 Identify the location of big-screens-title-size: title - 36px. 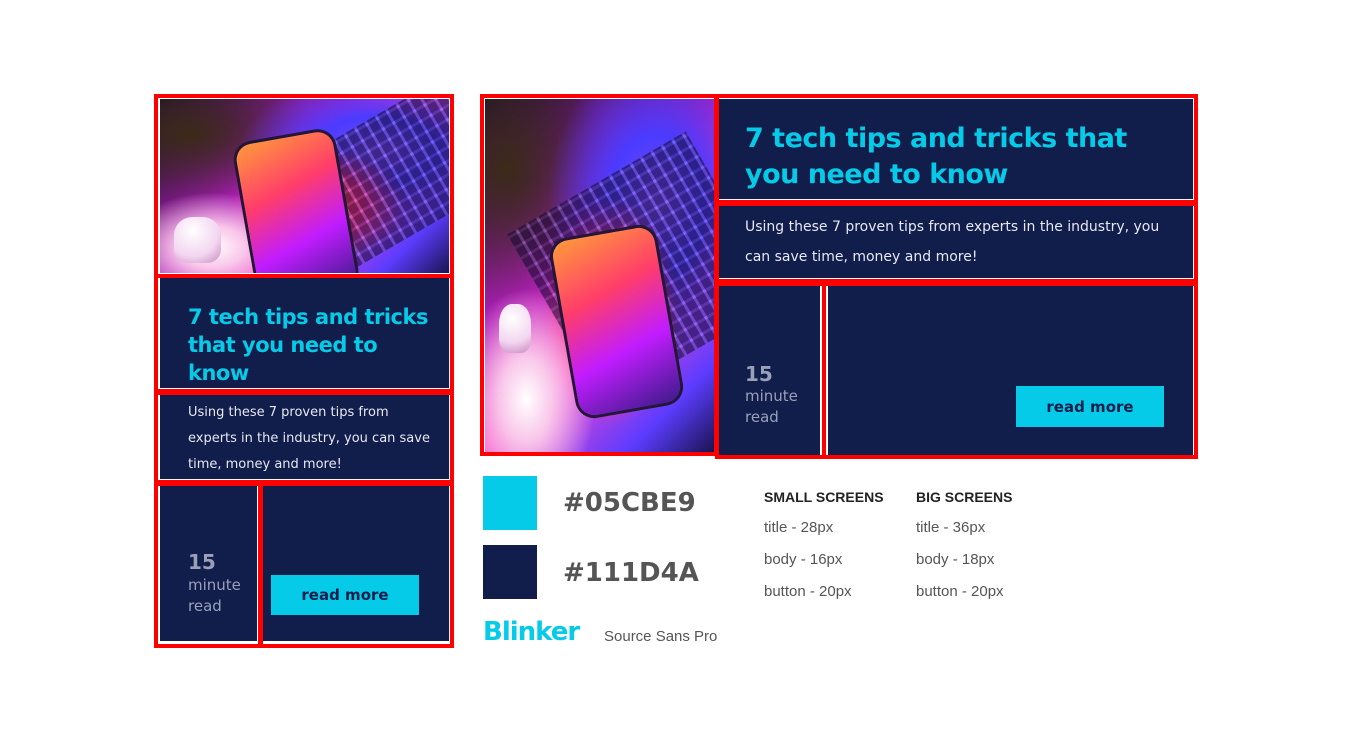
(951, 527).